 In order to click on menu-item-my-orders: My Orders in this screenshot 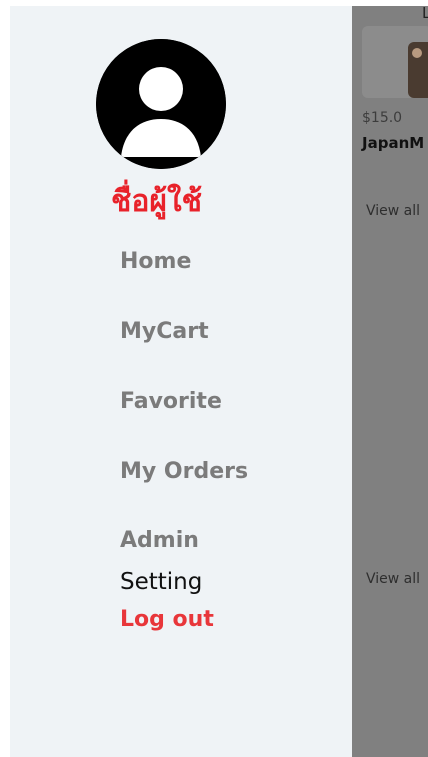, I will do `click(184, 472)`.